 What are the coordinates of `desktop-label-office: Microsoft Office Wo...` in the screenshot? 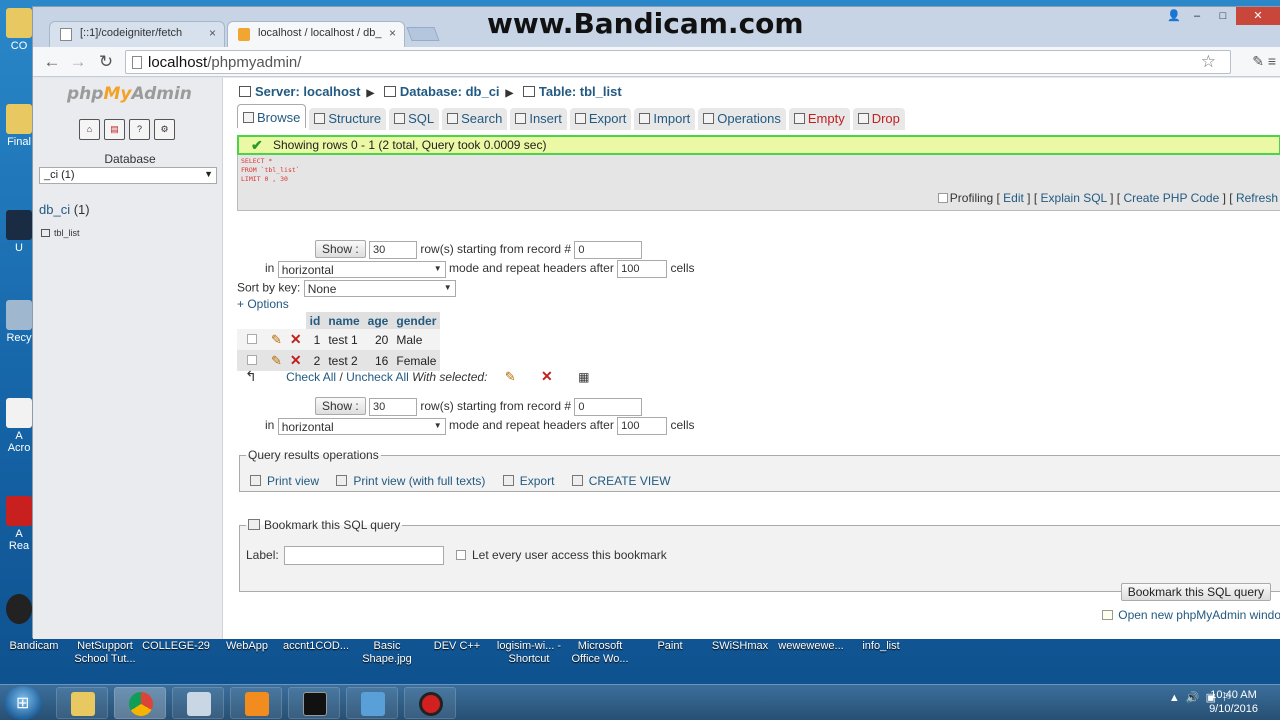 It's located at (600, 653).